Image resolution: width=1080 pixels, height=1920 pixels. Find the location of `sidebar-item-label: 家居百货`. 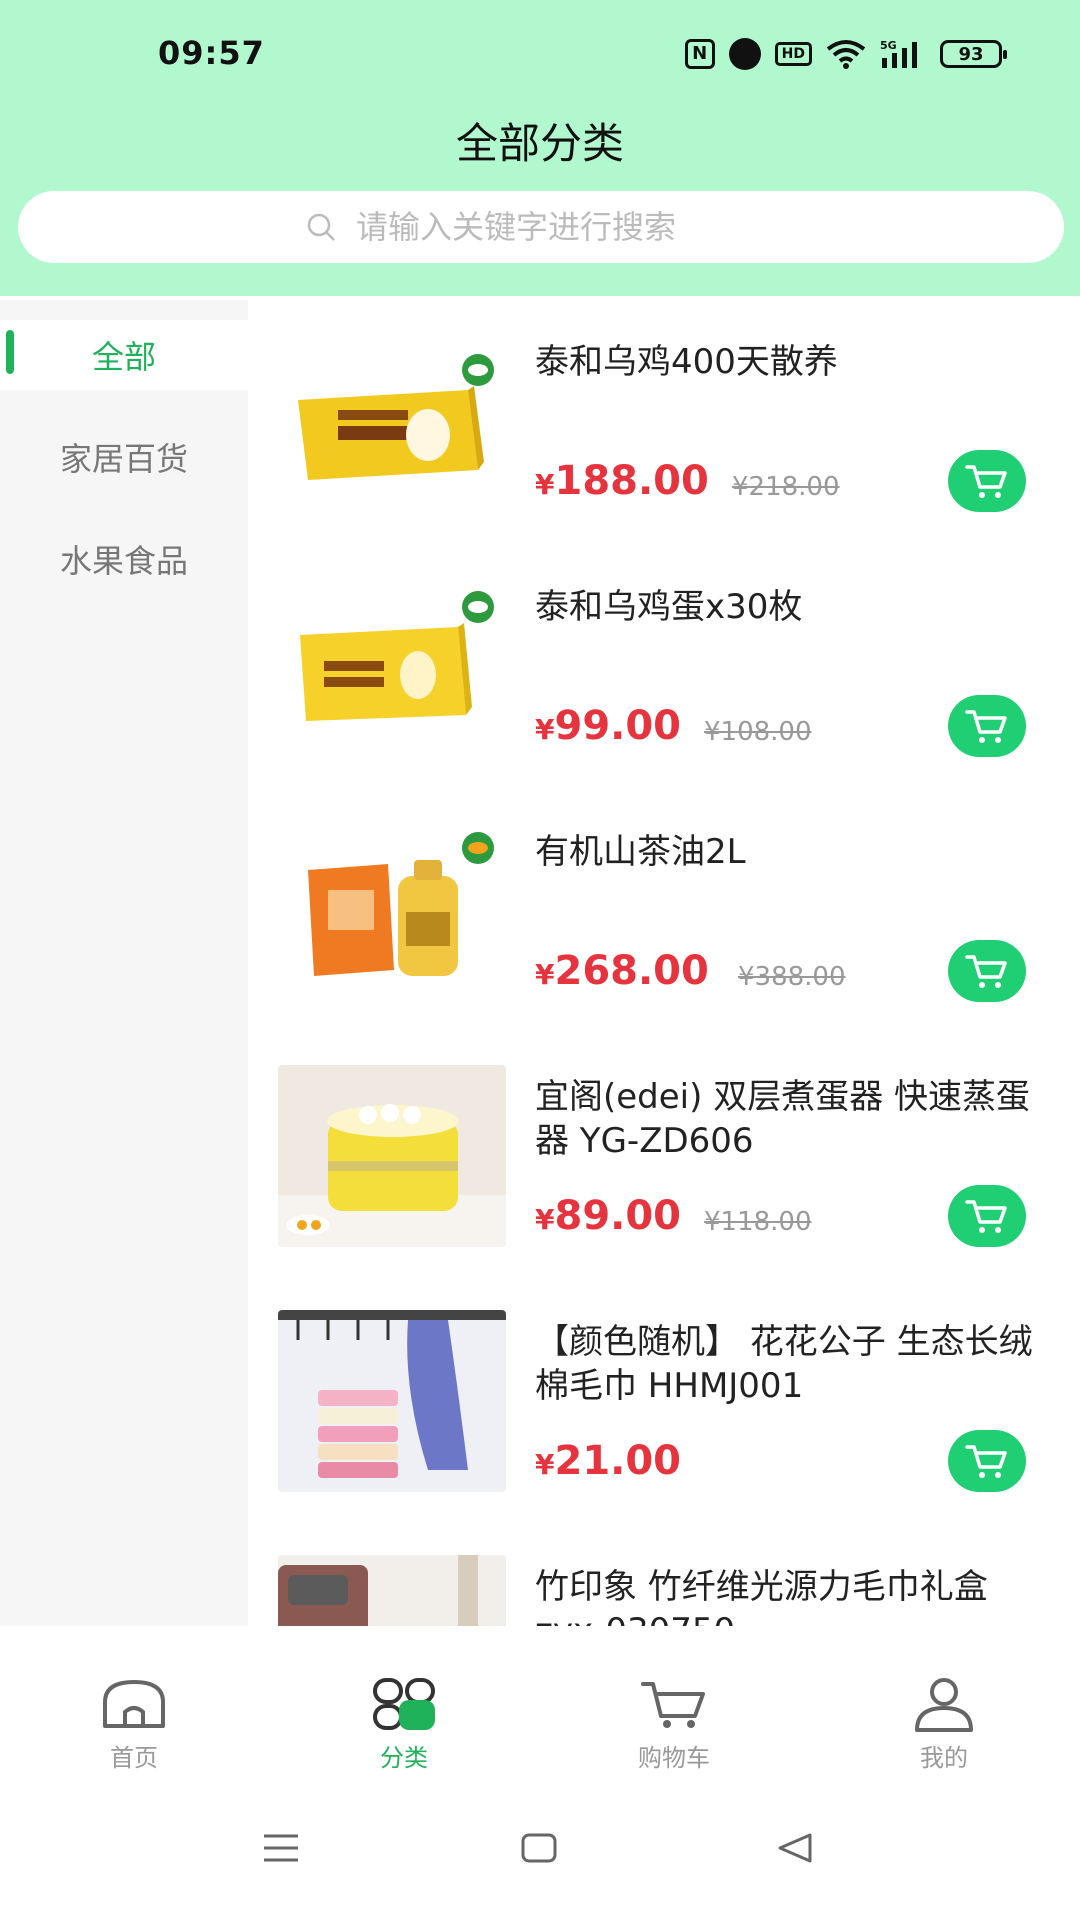

sidebar-item-label: 家居百货 is located at coordinates (123, 459).